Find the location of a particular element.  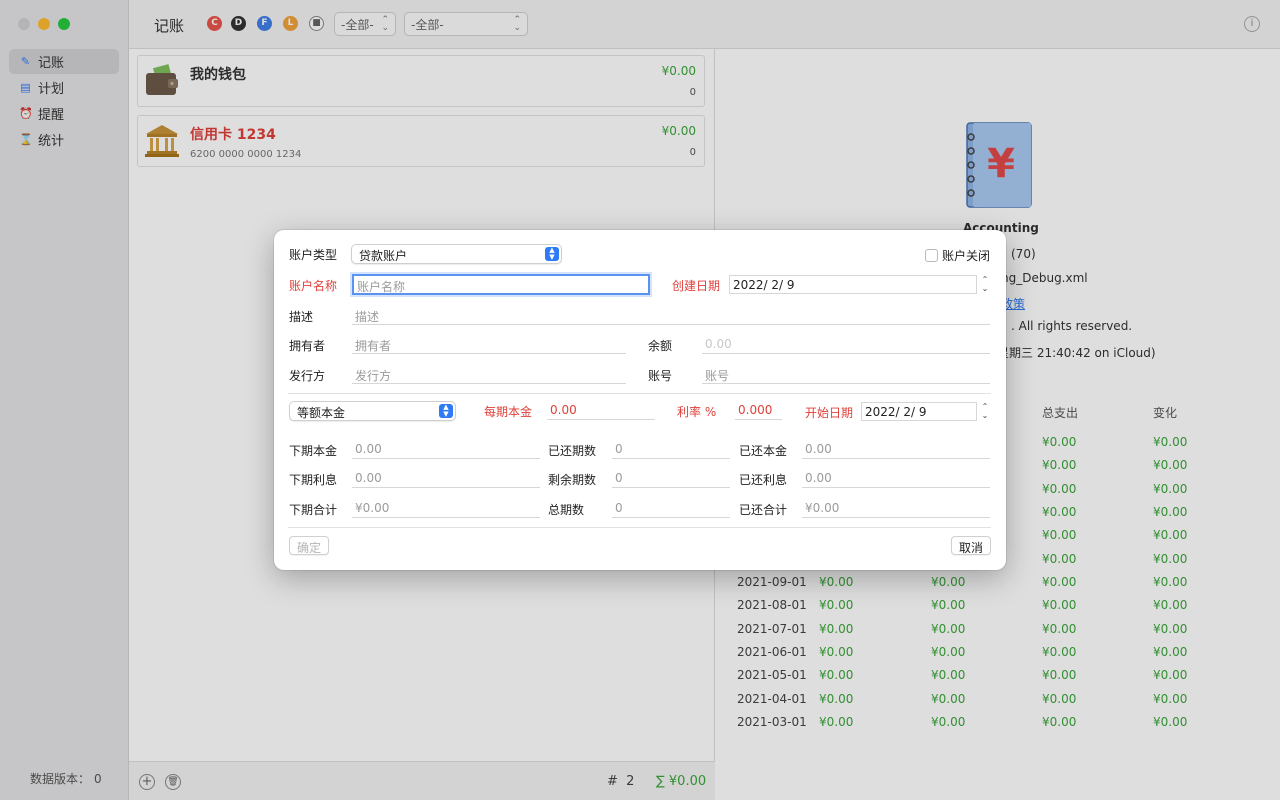

issuer-input: 发行方 is located at coordinates (489, 374).